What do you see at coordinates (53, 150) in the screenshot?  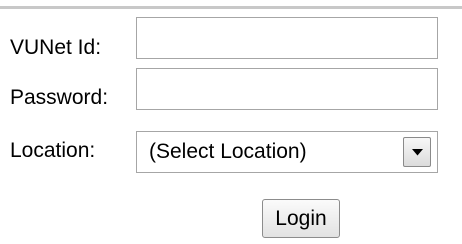 I see `location-label: Location:` at bounding box center [53, 150].